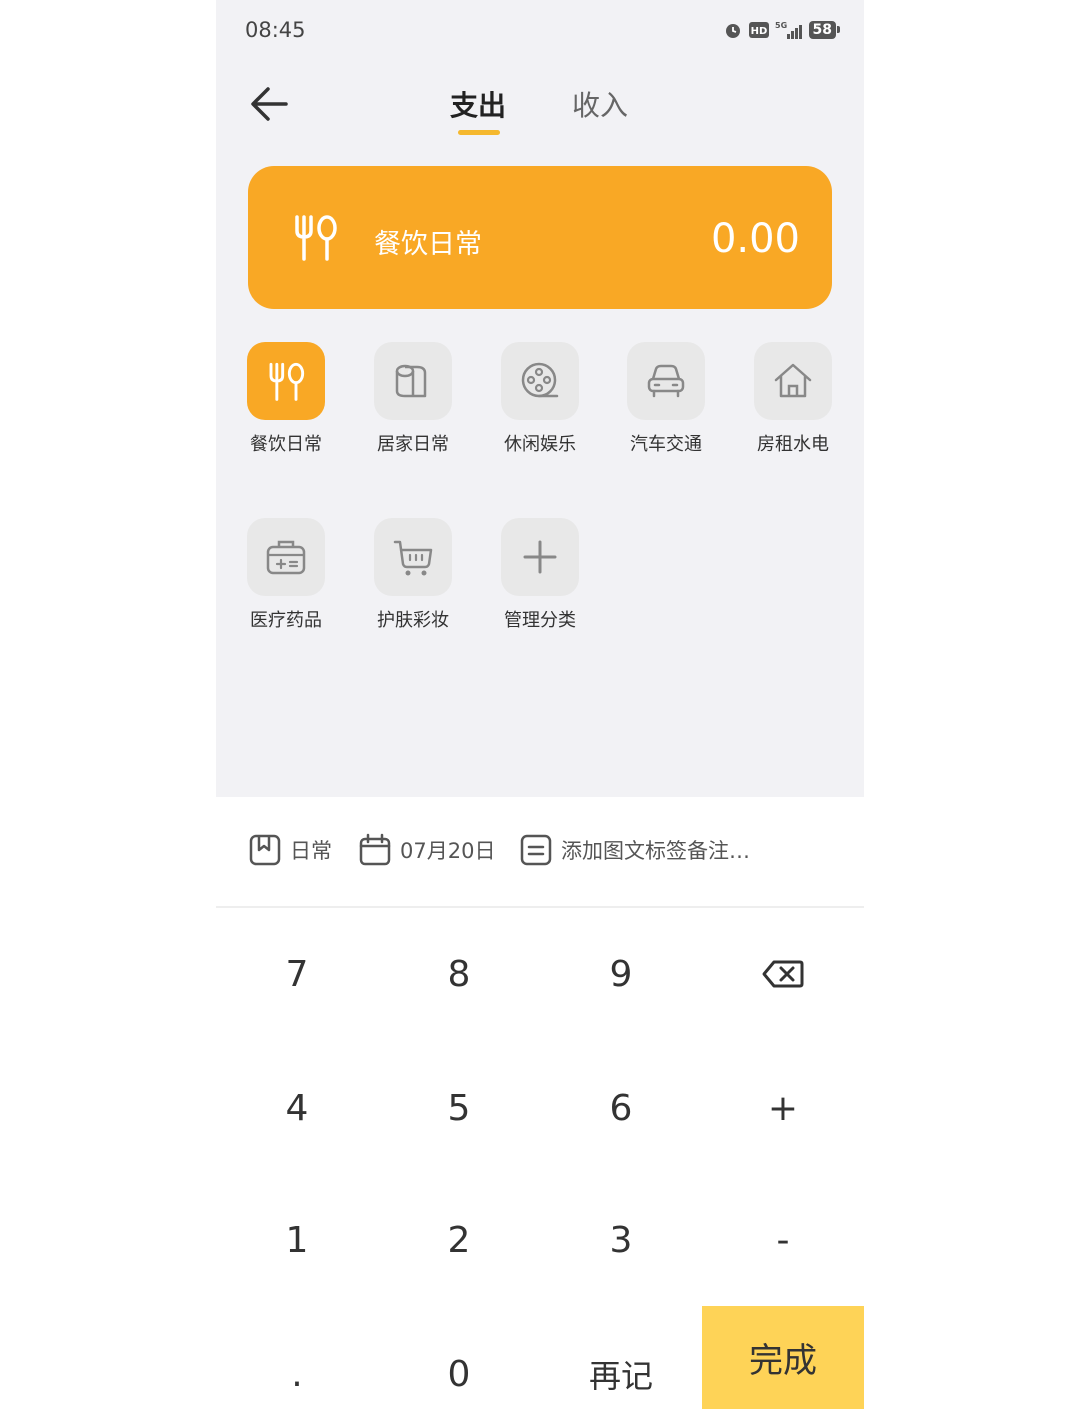 Image resolution: width=1080 pixels, height=1409 pixels. I want to click on tab-expense: 支出, so click(478, 104).